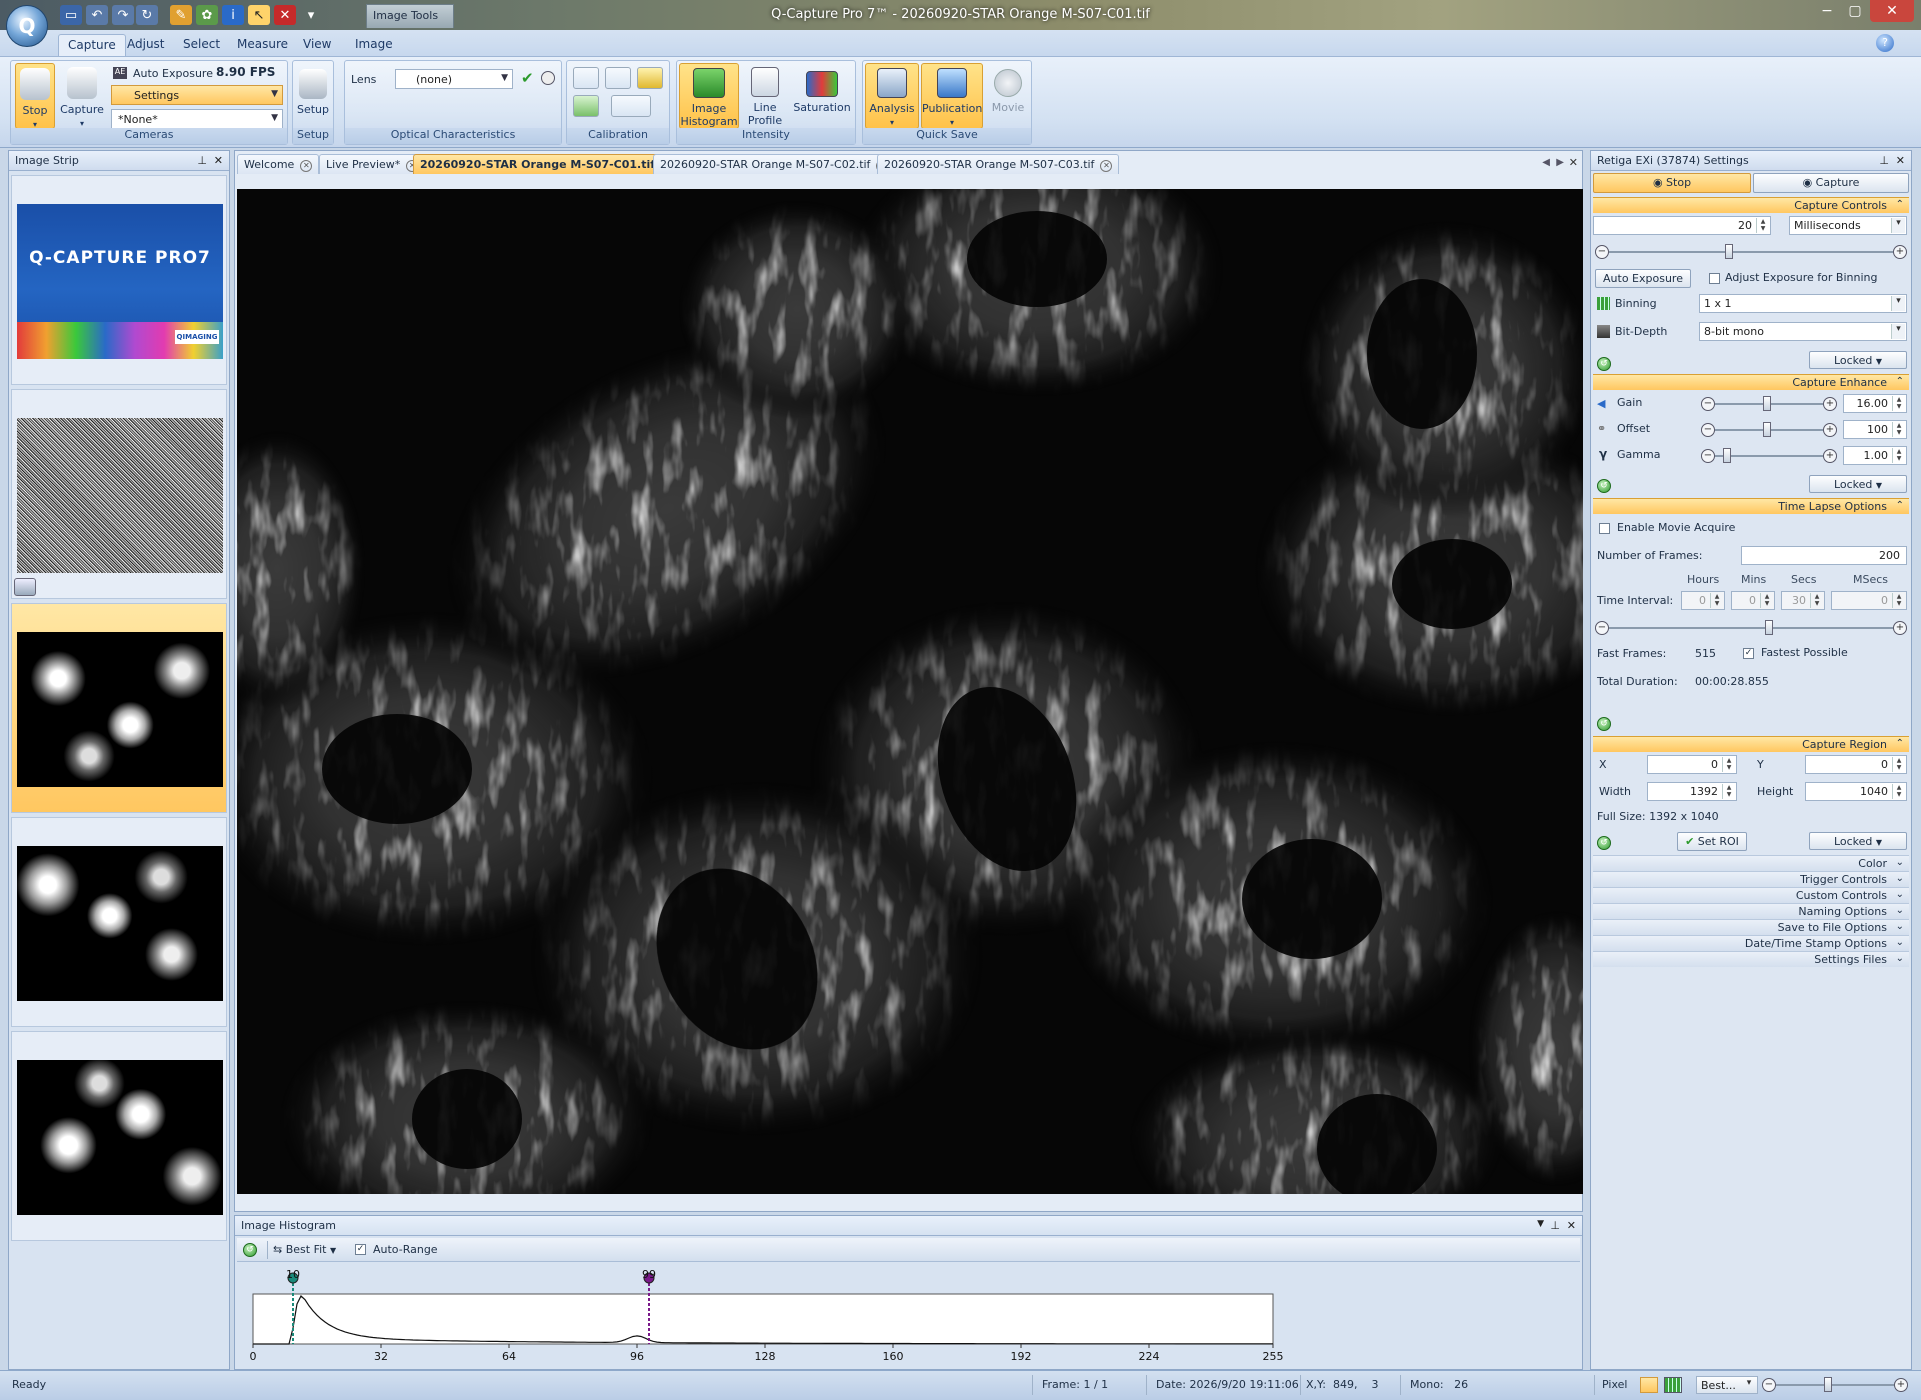  I want to click on auto-exposure-label: Auto Exposure, so click(173, 73).